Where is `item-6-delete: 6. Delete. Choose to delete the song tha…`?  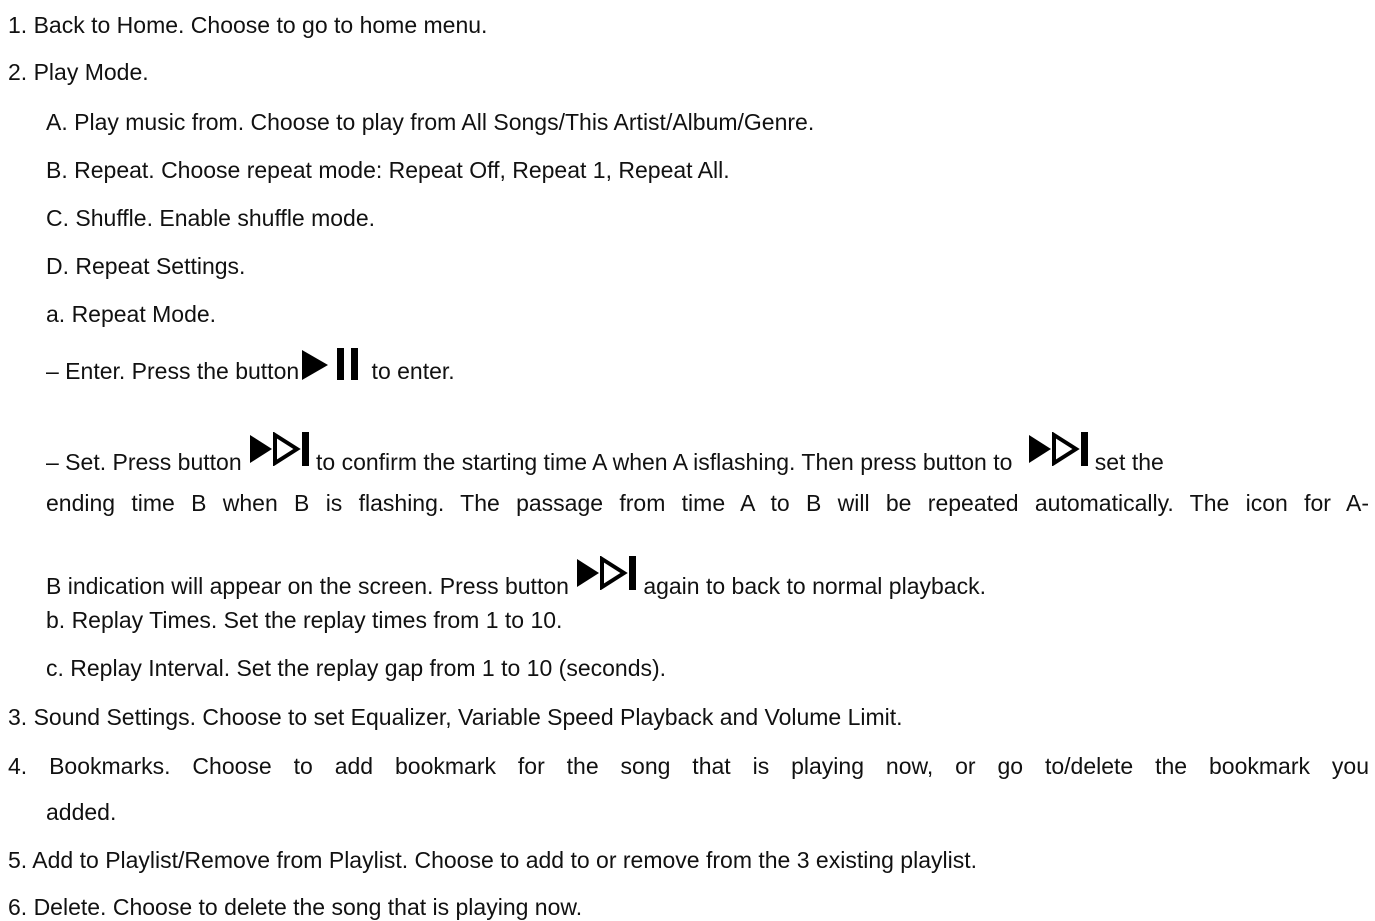
item-6-delete: 6. Delete. Choose to delete the song tha… is located at coordinates (295, 907).